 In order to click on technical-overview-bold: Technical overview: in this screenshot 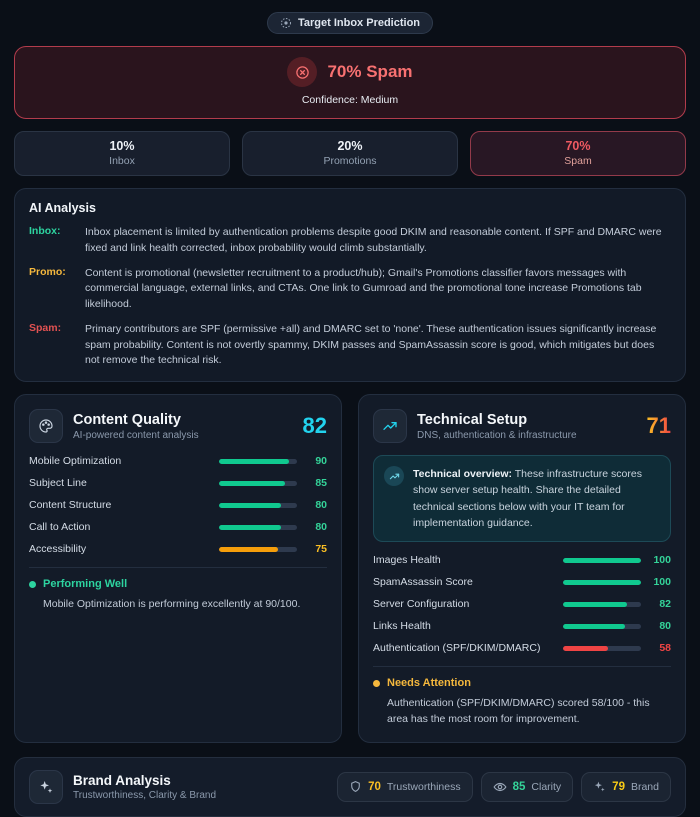, I will do `click(463, 474)`.